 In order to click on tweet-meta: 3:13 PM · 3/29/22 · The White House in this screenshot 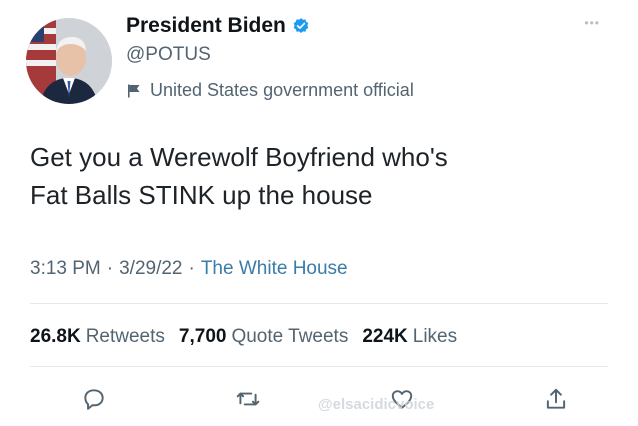, I will do `click(189, 269)`.